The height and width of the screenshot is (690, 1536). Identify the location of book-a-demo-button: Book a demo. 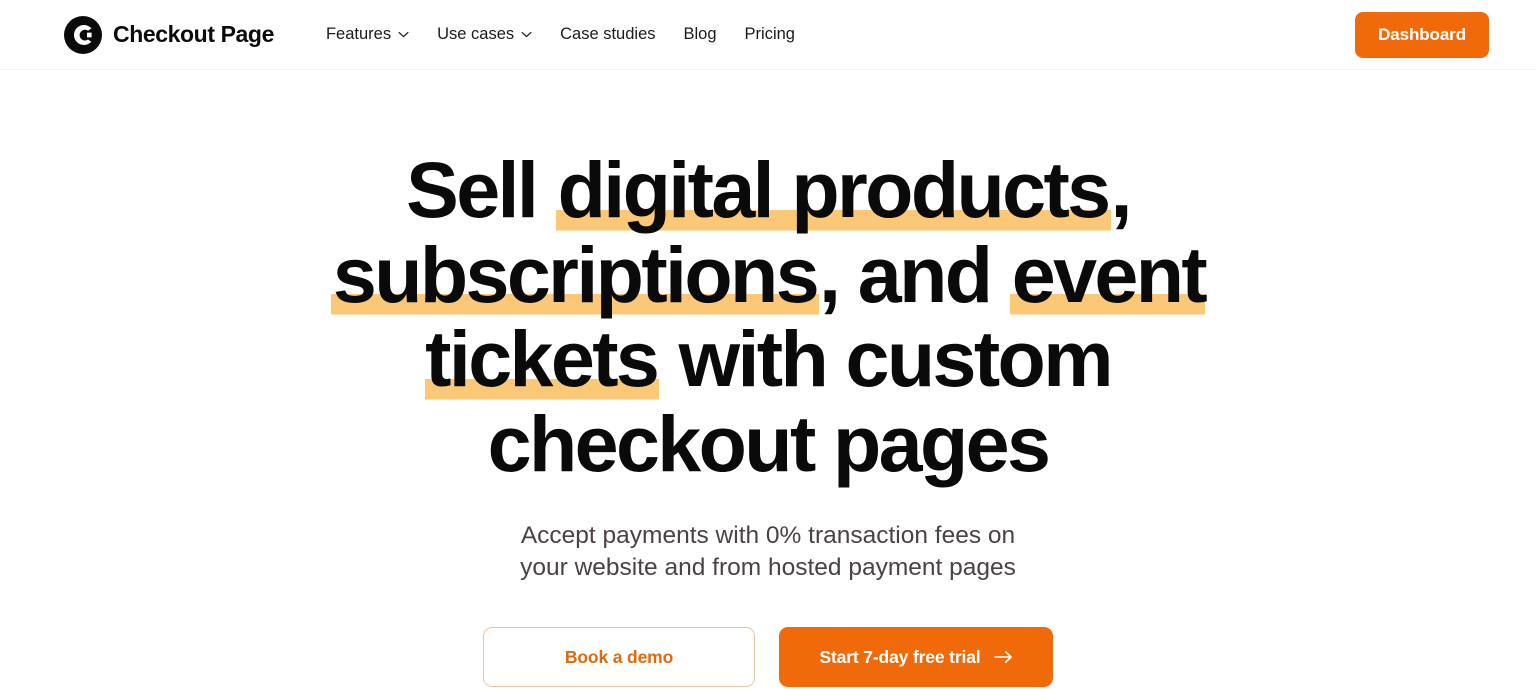
(619, 657).